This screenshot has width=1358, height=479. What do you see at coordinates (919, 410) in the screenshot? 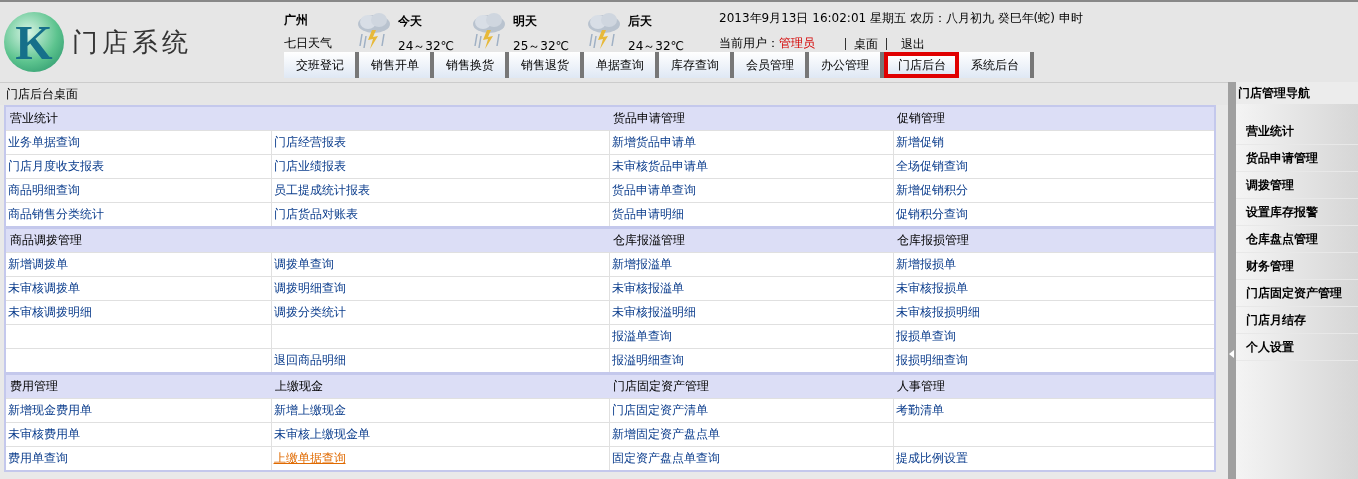
I see `menu-link: 考勤清单` at bounding box center [919, 410].